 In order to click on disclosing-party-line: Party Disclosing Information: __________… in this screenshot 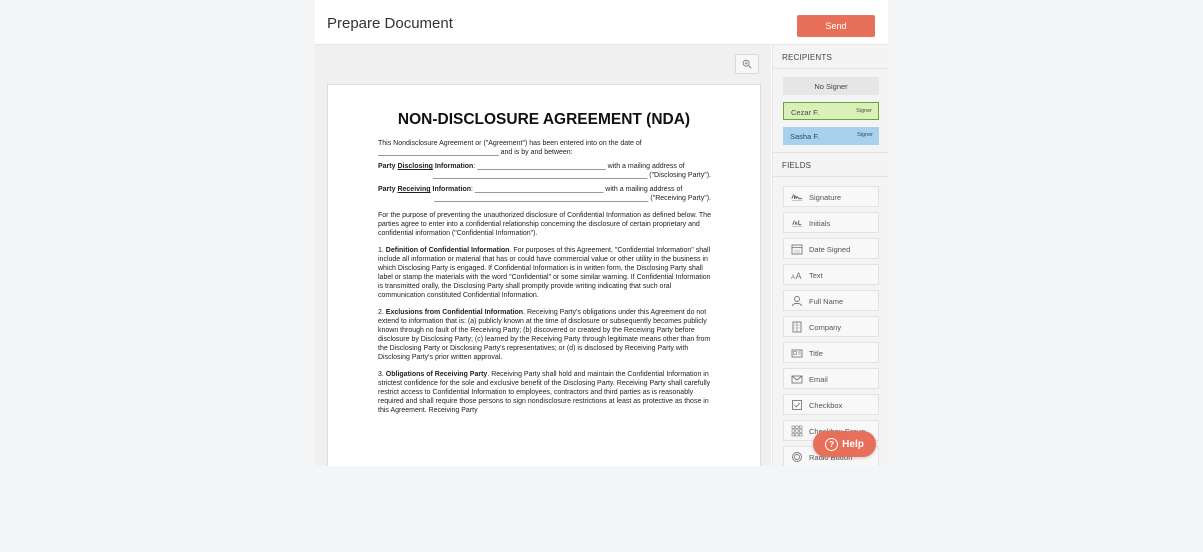, I will do `click(544, 171)`.